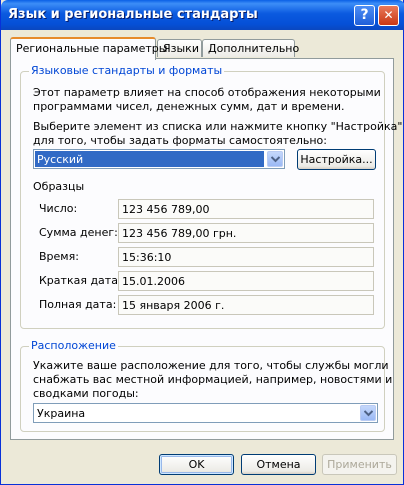 The height and width of the screenshot is (485, 404). Describe the element at coordinates (246, 281) in the screenshot. I see `sample-short-date-field: 15.01.2006` at that location.